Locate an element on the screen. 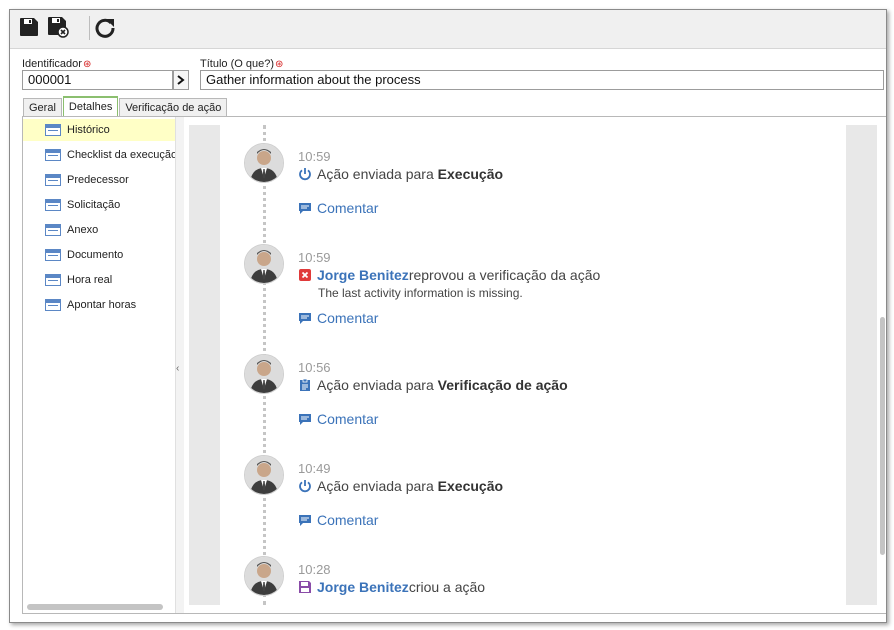 The width and height of the screenshot is (894, 630). toolbar is located at coordinates (448, 29).